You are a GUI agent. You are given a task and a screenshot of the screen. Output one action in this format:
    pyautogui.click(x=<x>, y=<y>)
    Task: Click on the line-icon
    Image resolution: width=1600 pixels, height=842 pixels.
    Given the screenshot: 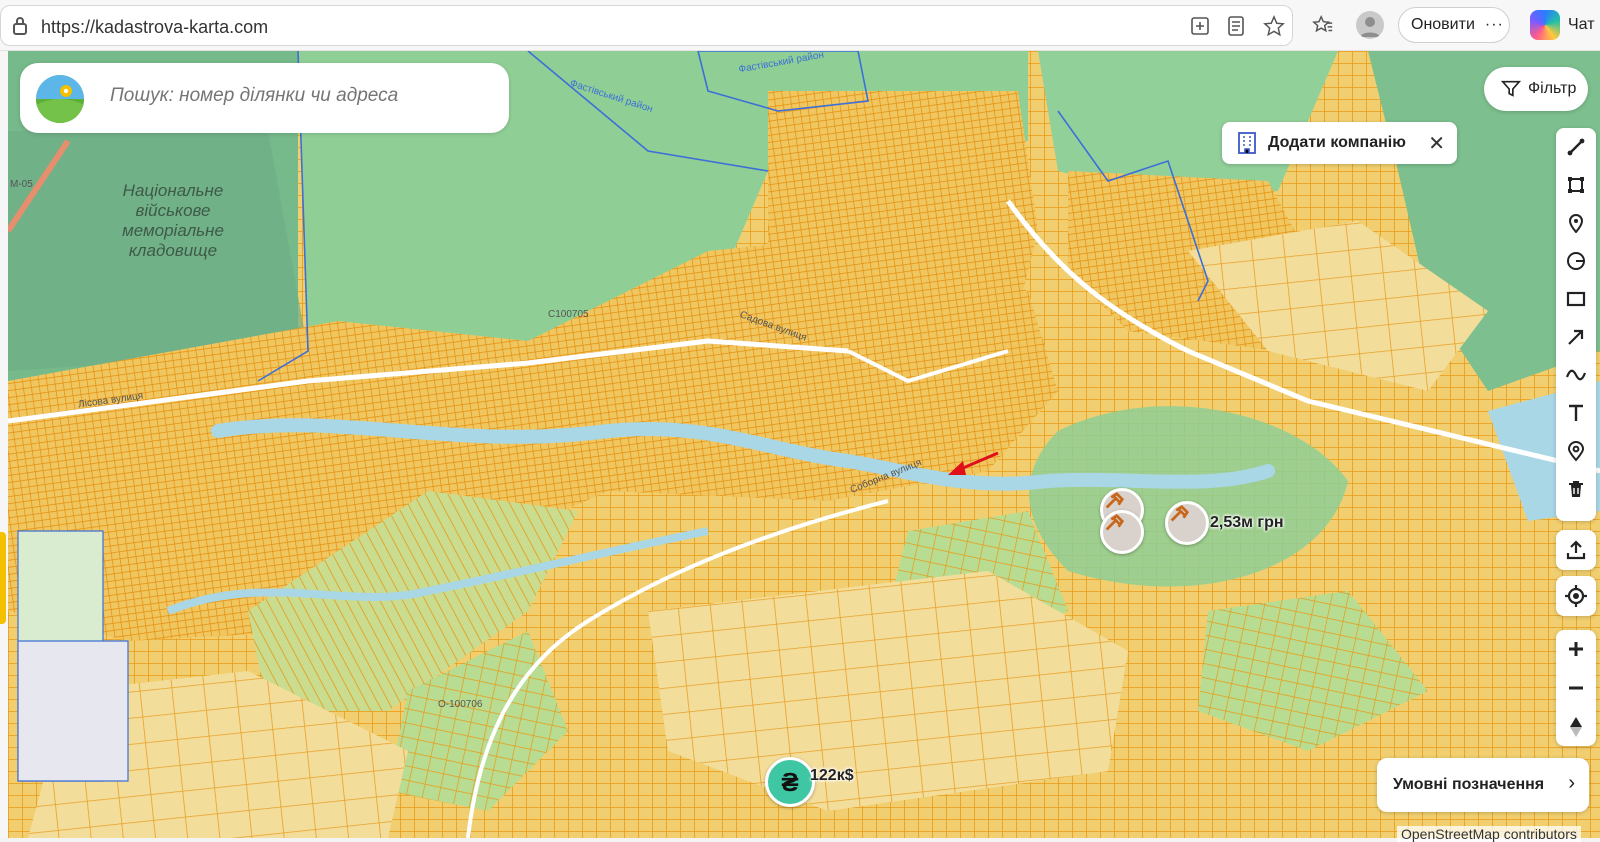 What is the action you would take?
    pyautogui.click(x=1576, y=147)
    